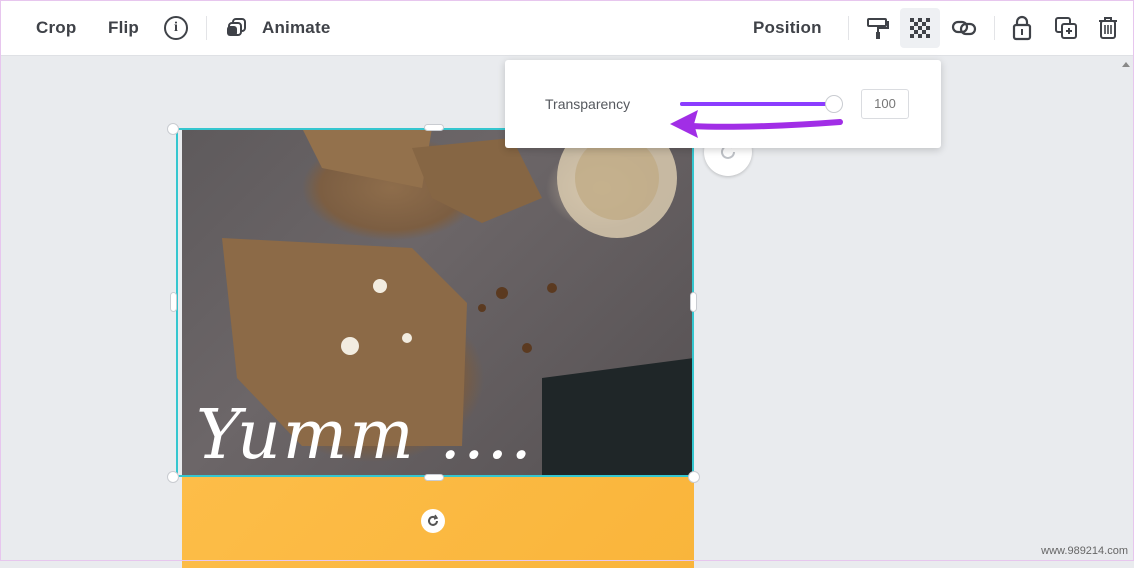 The image size is (1134, 568). What do you see at coordinates (878, 28) in the screenshot?
I see `paint-roller-icon` at bounding box center [878, 28].